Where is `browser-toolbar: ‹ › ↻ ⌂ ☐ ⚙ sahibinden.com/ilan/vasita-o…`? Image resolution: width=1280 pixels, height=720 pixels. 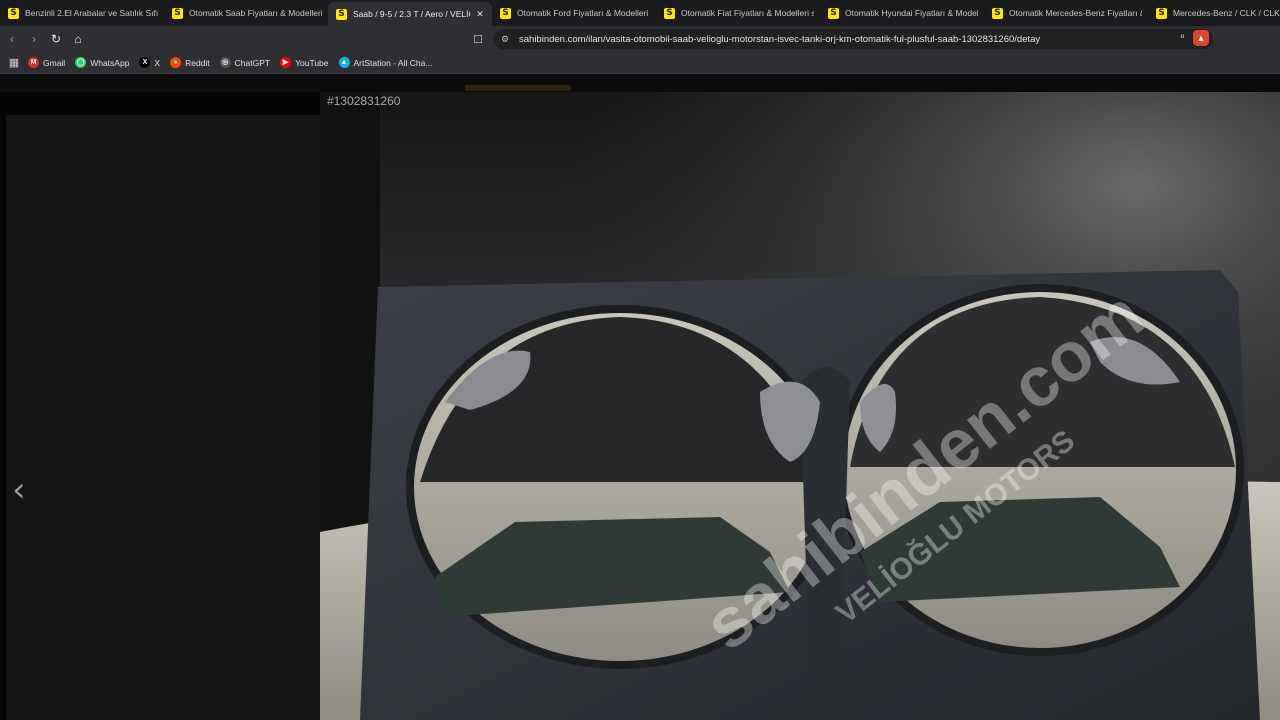 browser-toolbar: ‹ › ↻ ⌂ ☐ ⚙ sahibinden.com/ilan/vasita-o… is located at coordinates (640, 39).